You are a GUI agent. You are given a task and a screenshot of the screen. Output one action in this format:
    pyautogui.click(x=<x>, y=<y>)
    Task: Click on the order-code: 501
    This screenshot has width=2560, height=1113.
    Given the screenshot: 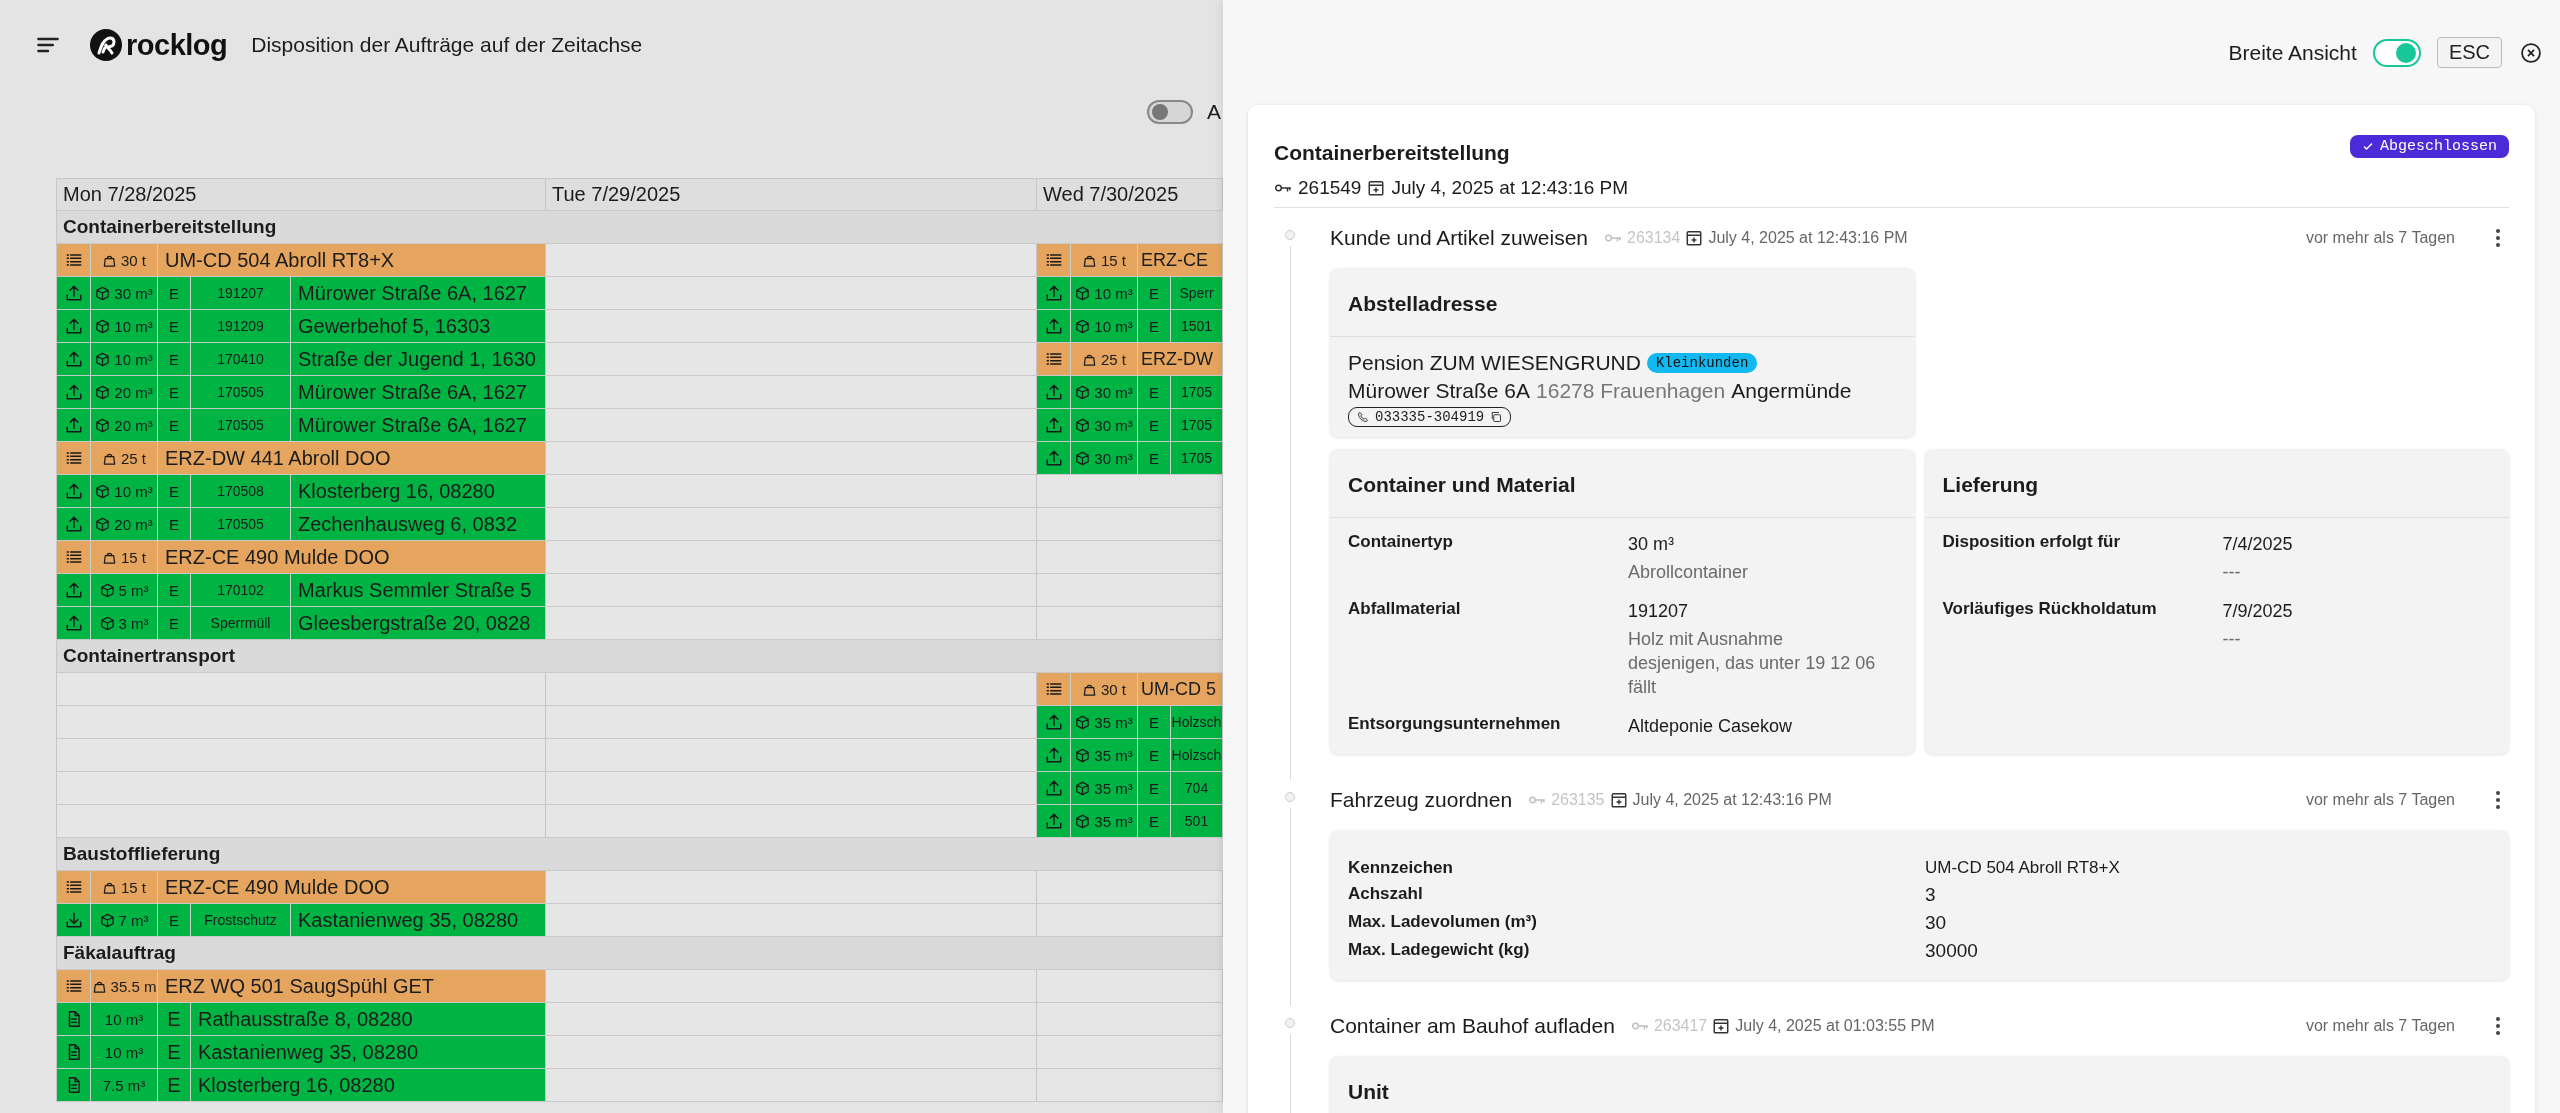 What is the action you would take?
    pyautogui.click(x=1196, y=821)
    